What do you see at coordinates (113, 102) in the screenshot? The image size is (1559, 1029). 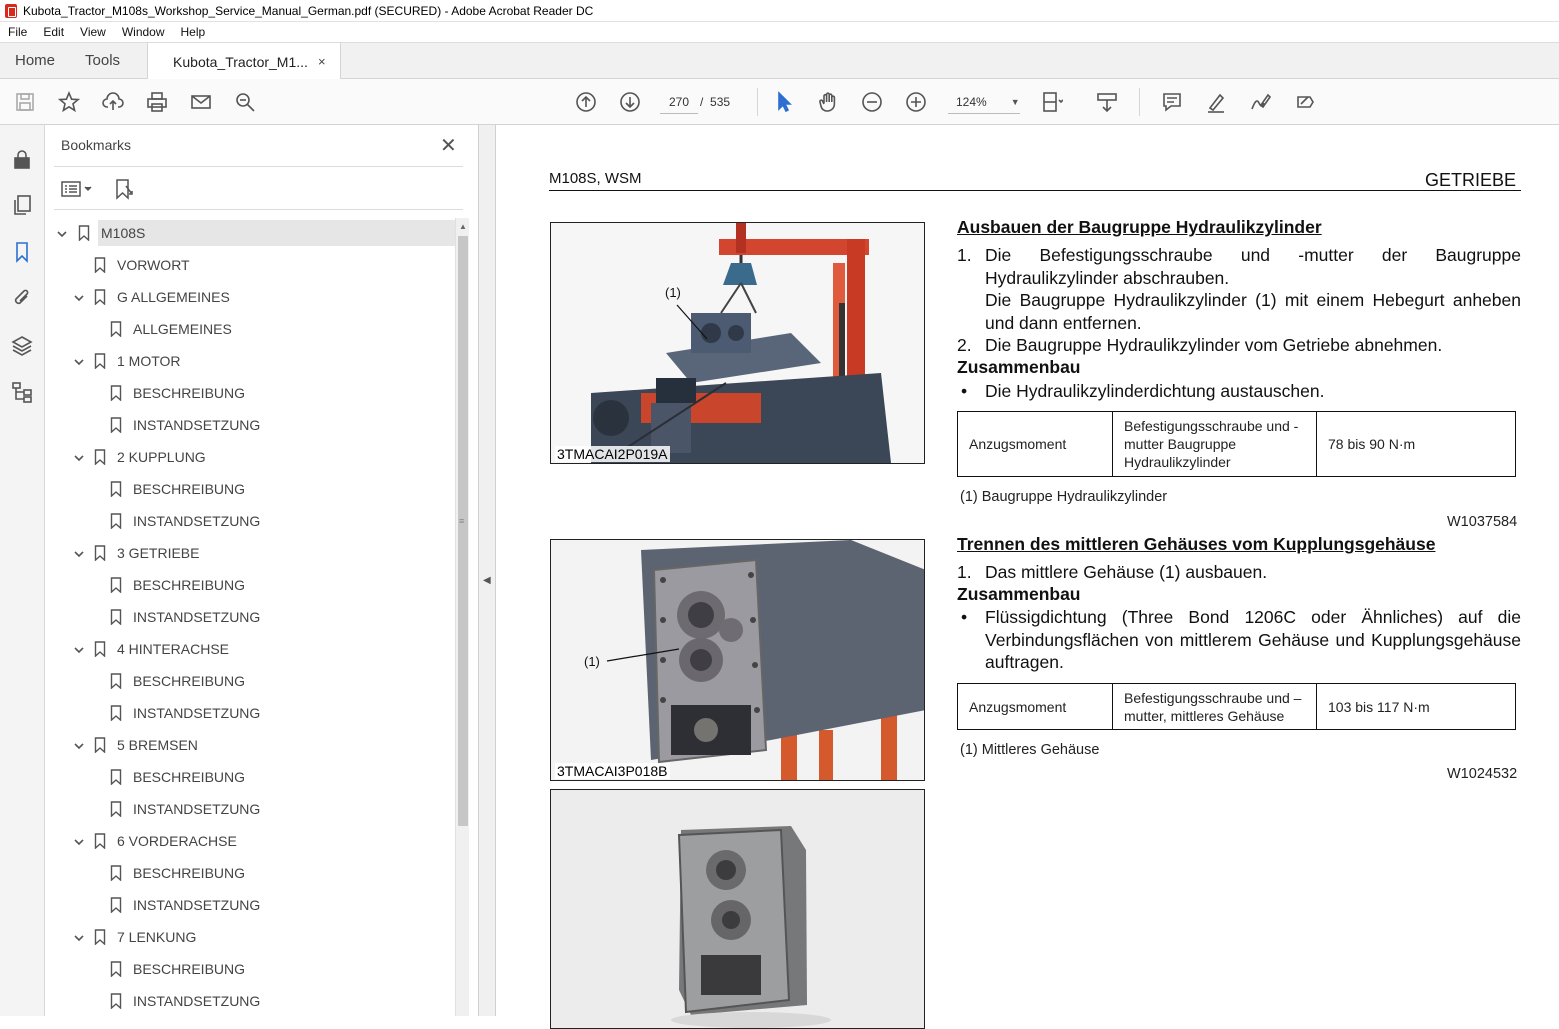 I see `upload-cloud-icon` at bounding box center [113, 102].